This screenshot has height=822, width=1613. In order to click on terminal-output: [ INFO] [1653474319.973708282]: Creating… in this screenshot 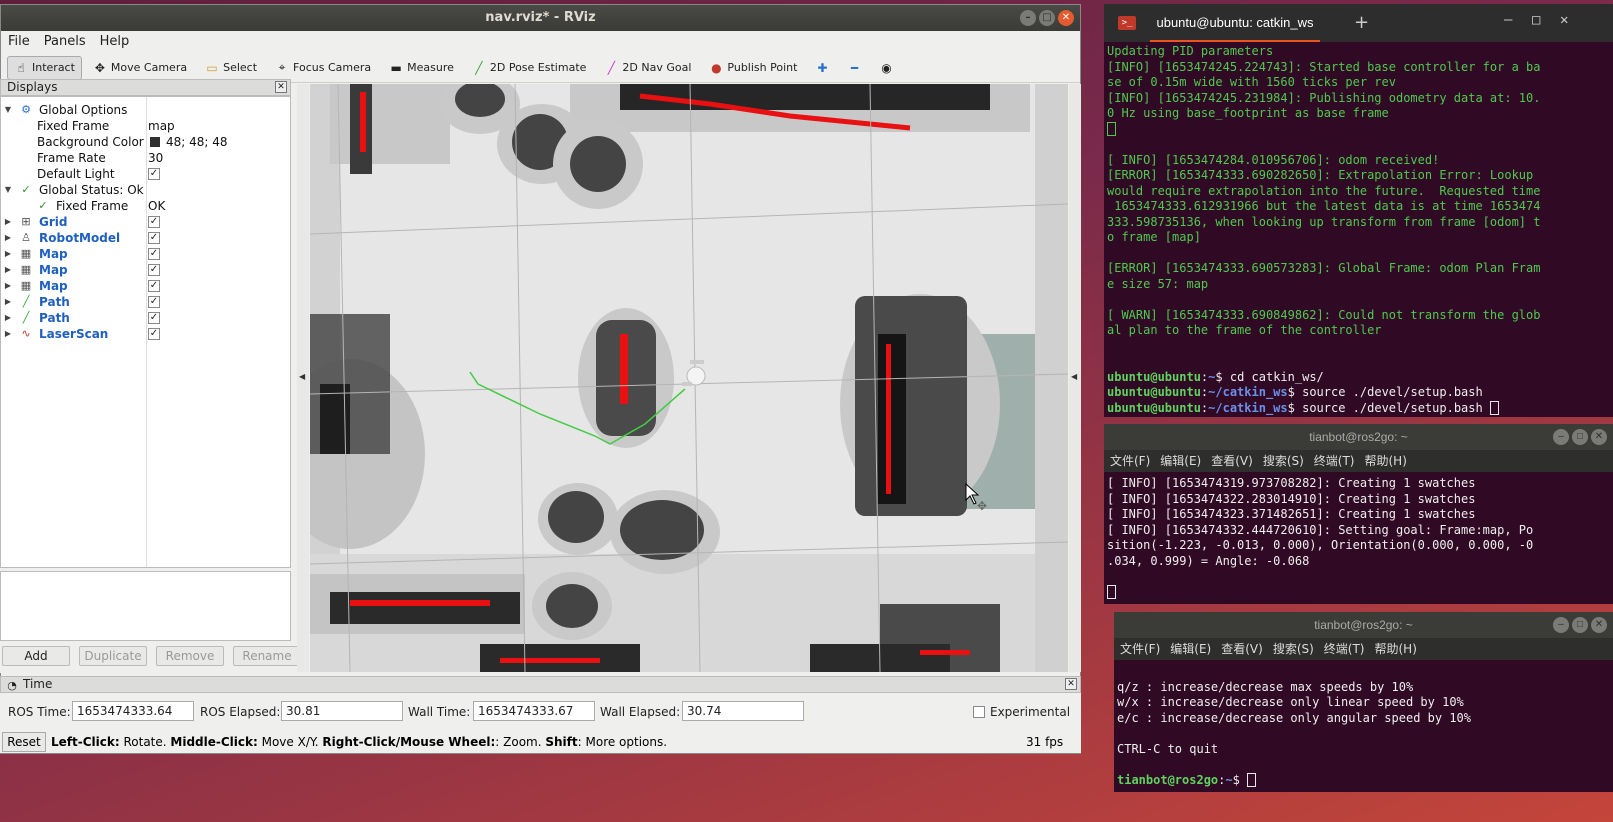, I will do `click(1358, 538)`.